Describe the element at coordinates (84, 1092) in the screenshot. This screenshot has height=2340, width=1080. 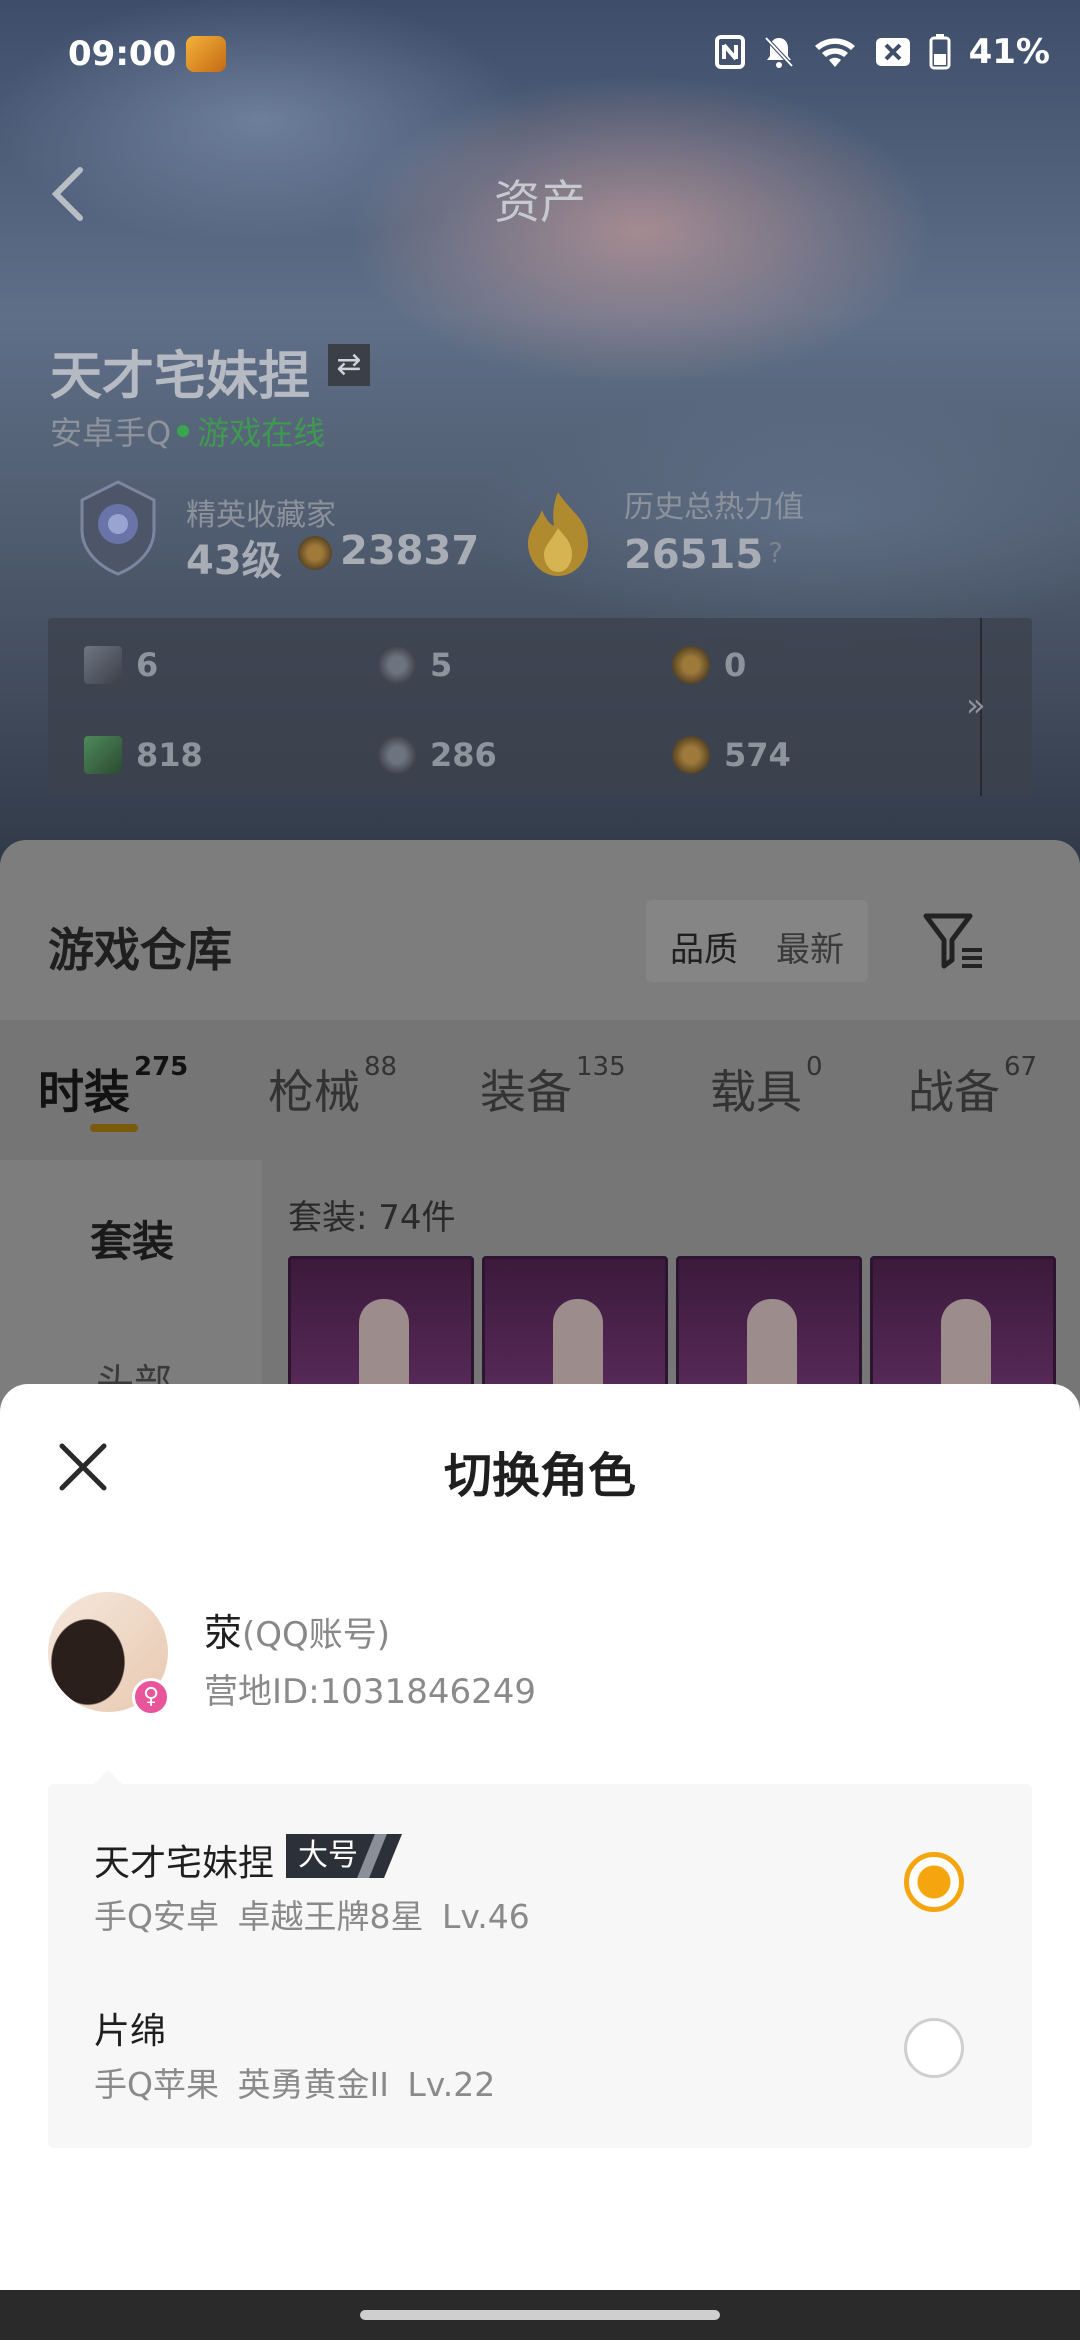
I see `tab-label: 时装` at that location.